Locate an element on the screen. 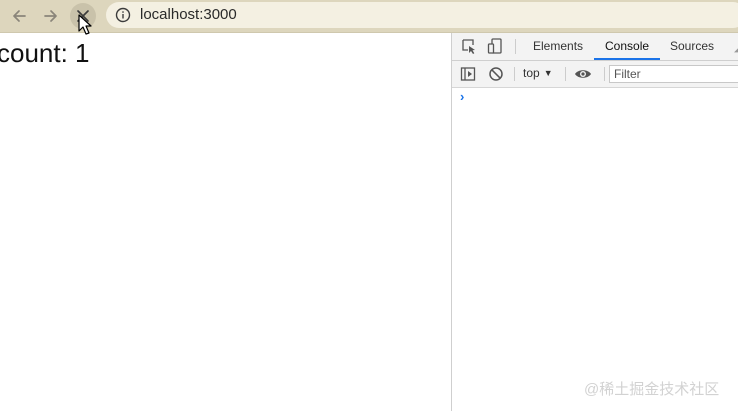 The height and width of the screenshot is (411, 738). tab-elements: Elements is located at coordinates (558, 46).